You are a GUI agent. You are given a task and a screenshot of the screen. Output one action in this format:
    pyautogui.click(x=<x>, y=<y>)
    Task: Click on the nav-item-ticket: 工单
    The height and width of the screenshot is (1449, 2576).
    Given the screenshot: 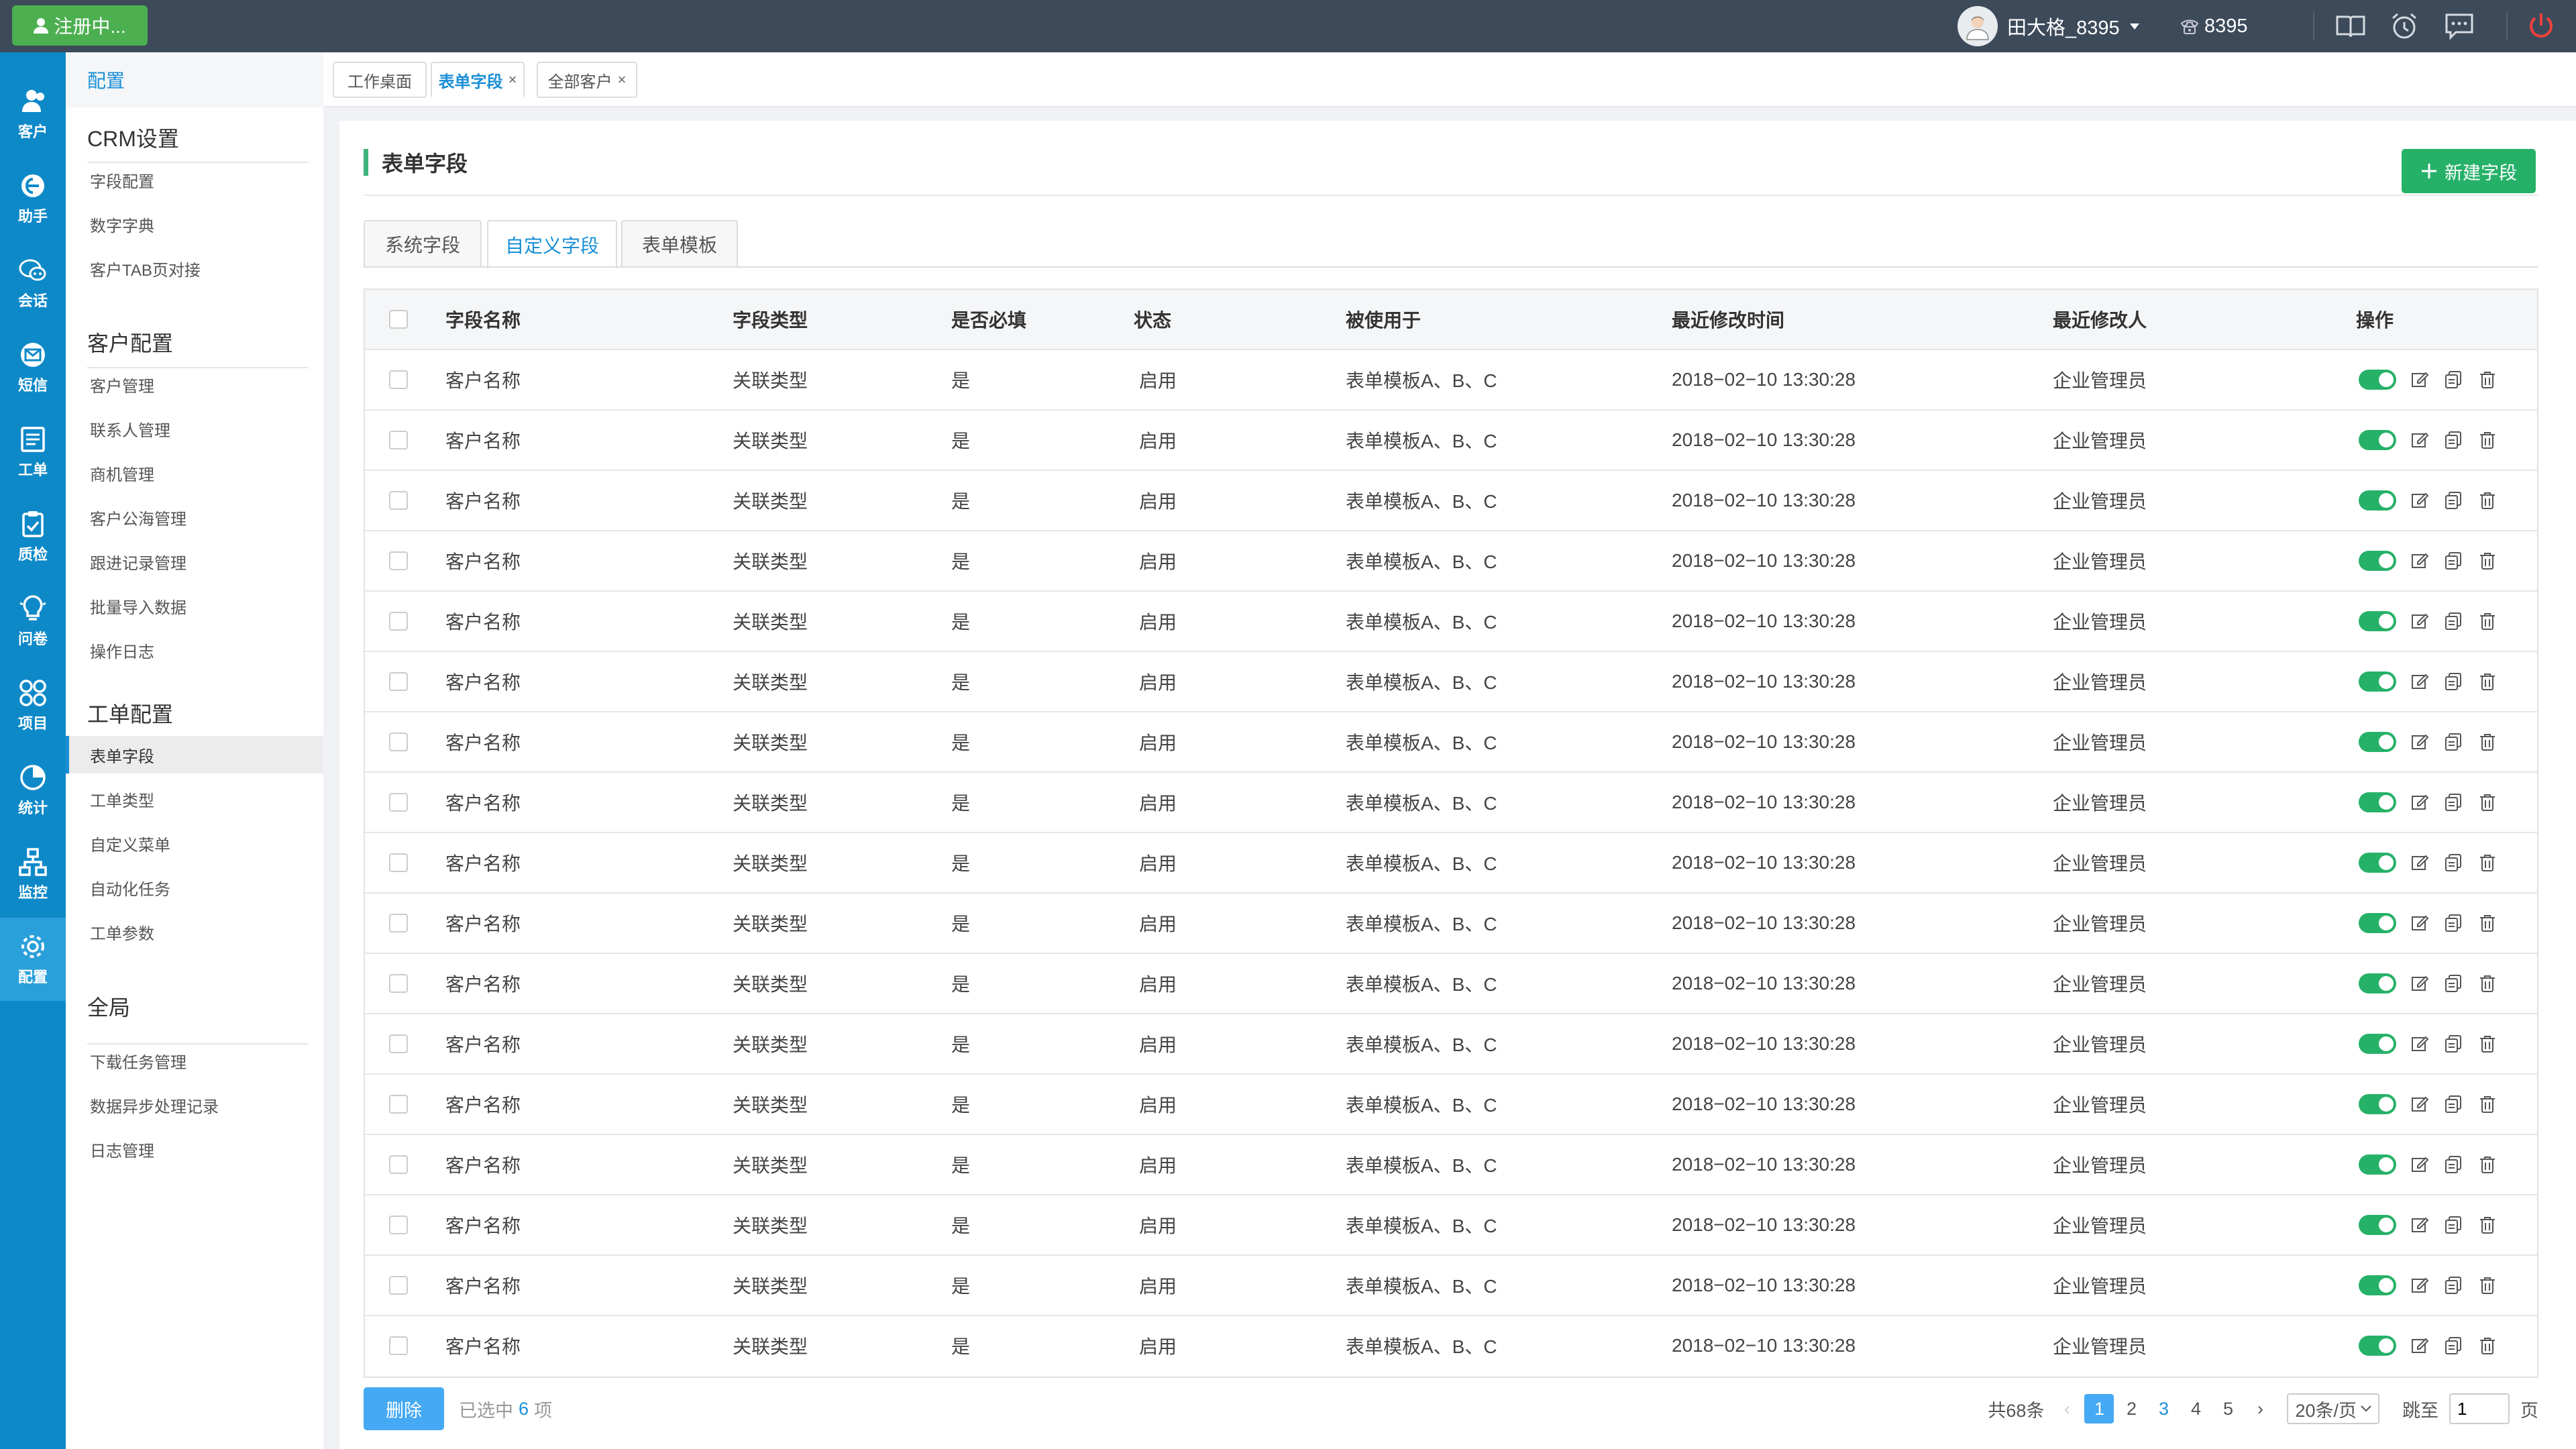 What is the action you would take?
    pyautogui.click(x=33, y=452)
    